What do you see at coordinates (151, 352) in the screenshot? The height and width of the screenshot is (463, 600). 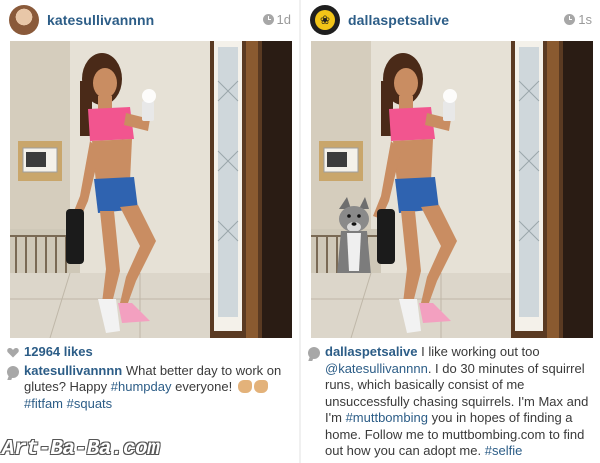 I see `likes-row: 12964 likes` at bounding box center [151, 352].